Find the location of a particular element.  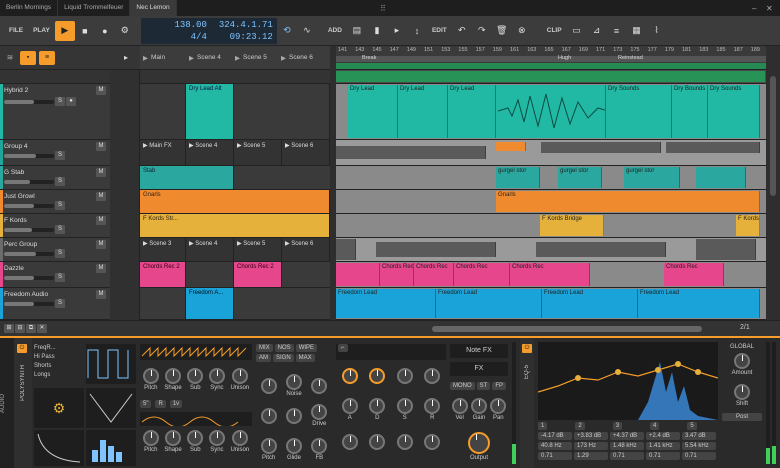

clip-menu-button: CLIP is located at coordinates (554, 31).